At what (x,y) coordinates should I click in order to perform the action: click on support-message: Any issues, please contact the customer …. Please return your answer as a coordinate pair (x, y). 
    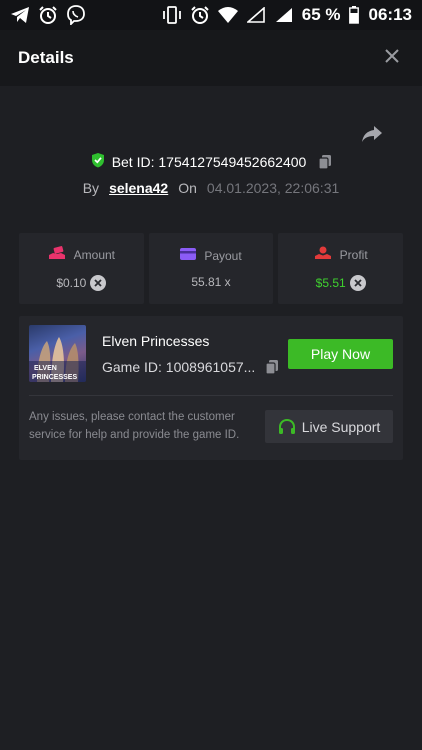
    Looking at the image, I should click on (134, 426).